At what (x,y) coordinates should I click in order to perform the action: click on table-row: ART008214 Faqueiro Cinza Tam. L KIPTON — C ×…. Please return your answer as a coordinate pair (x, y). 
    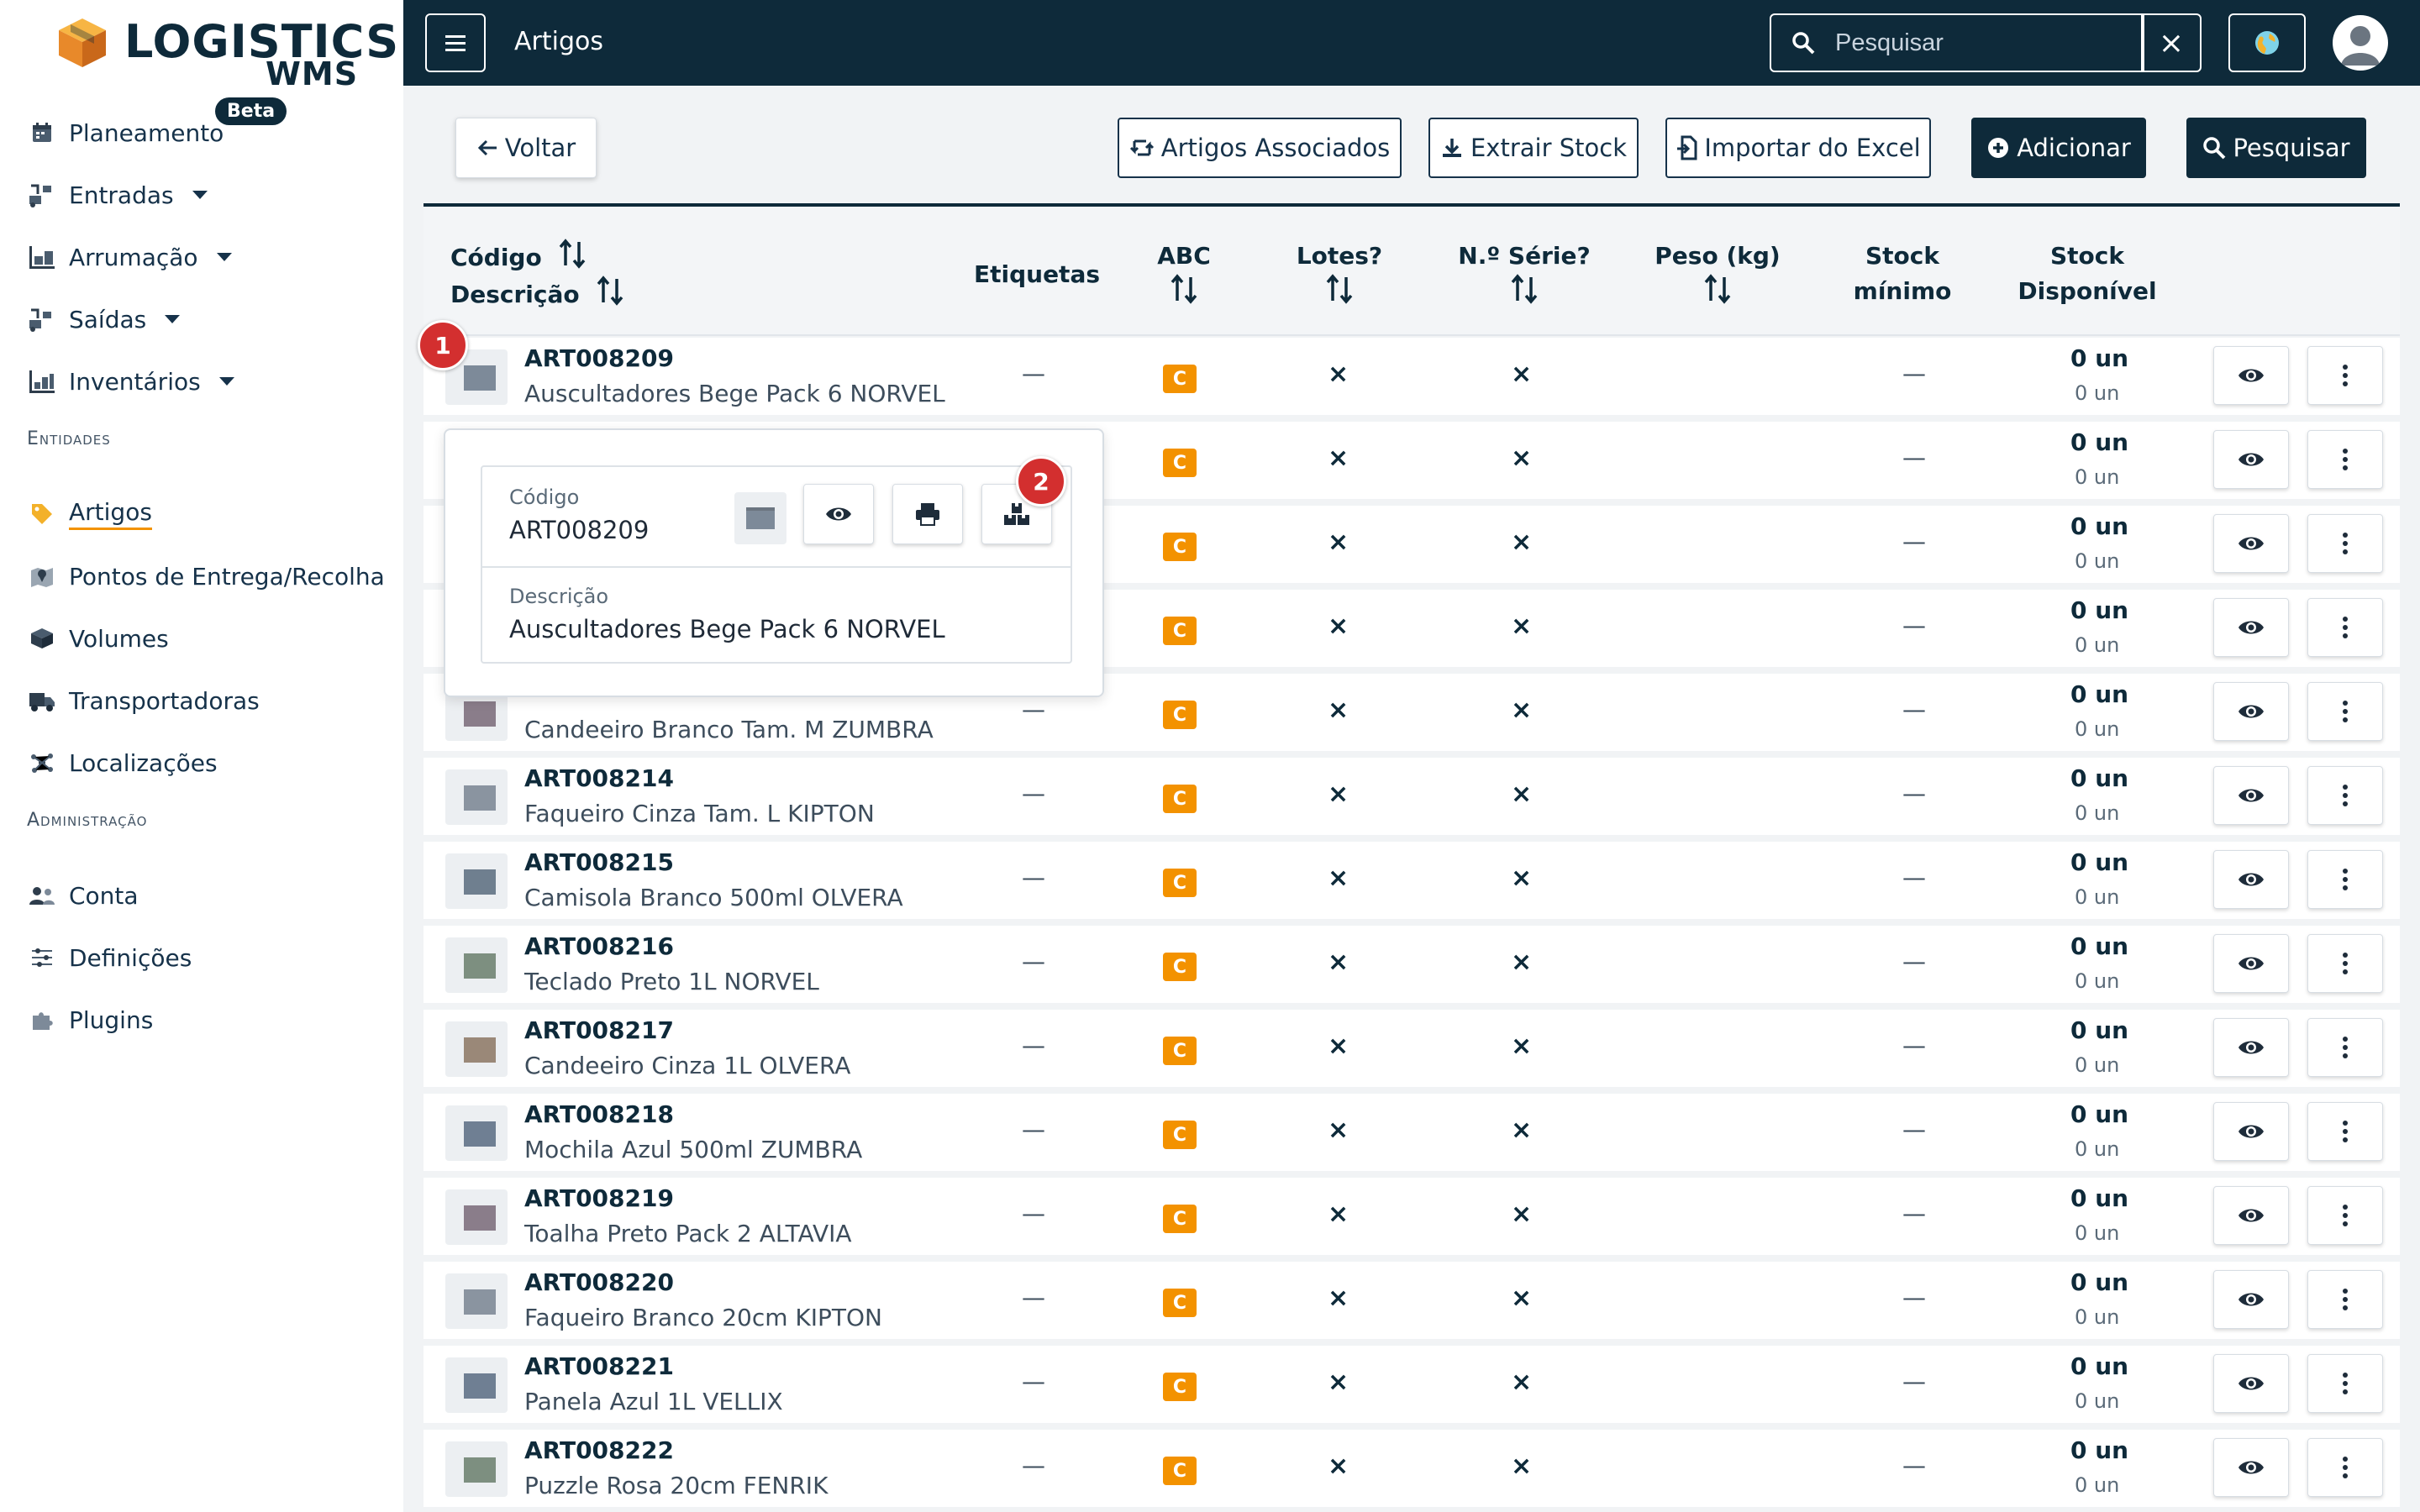
    Looking at the image, I should click on (1412, 796).